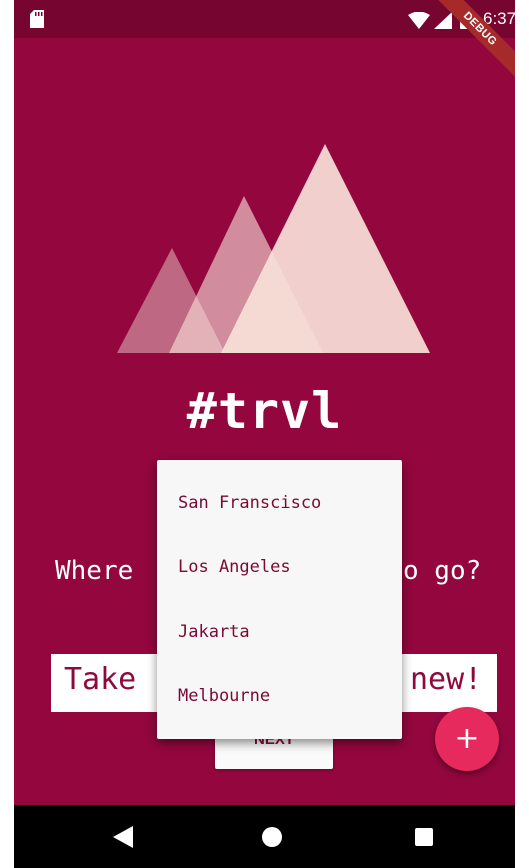 This screenshot has width=529, height=868. I want to click on plus-icon: +, so click(467, 738).